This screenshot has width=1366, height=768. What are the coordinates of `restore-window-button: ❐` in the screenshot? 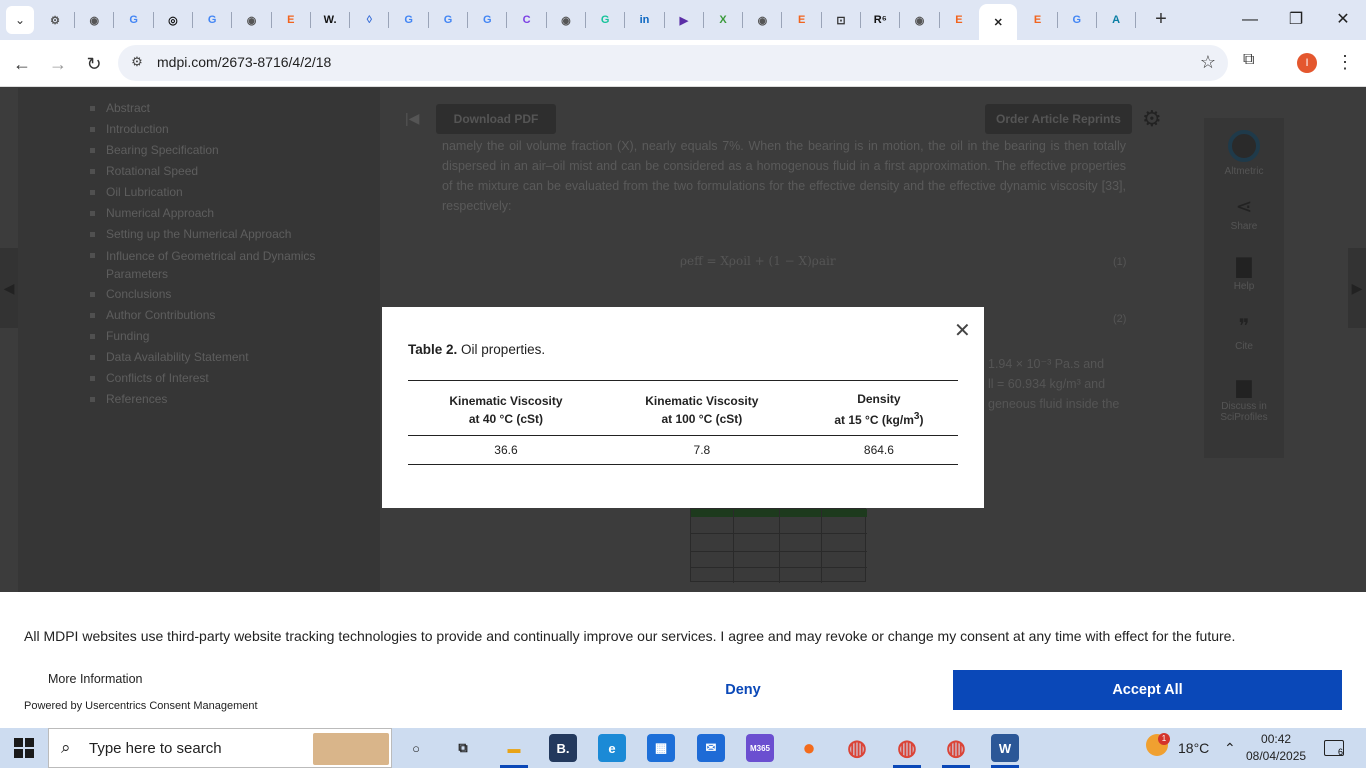 It's located at (1296, 20).